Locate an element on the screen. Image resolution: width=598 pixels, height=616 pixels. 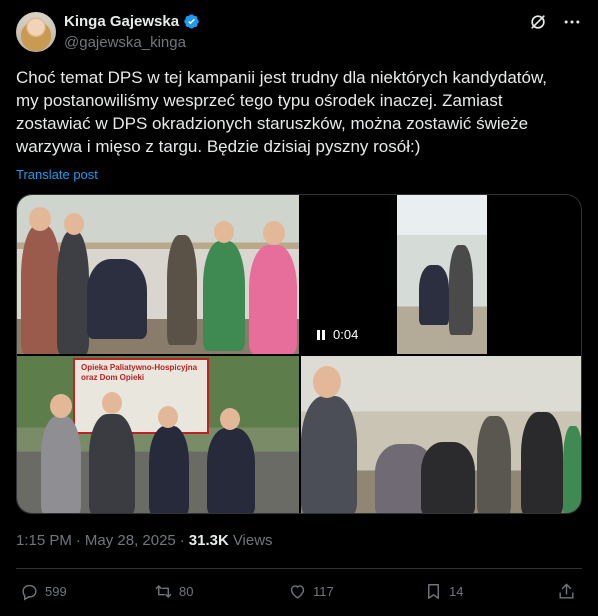
grok-icon is located at coordinates (538, 22).